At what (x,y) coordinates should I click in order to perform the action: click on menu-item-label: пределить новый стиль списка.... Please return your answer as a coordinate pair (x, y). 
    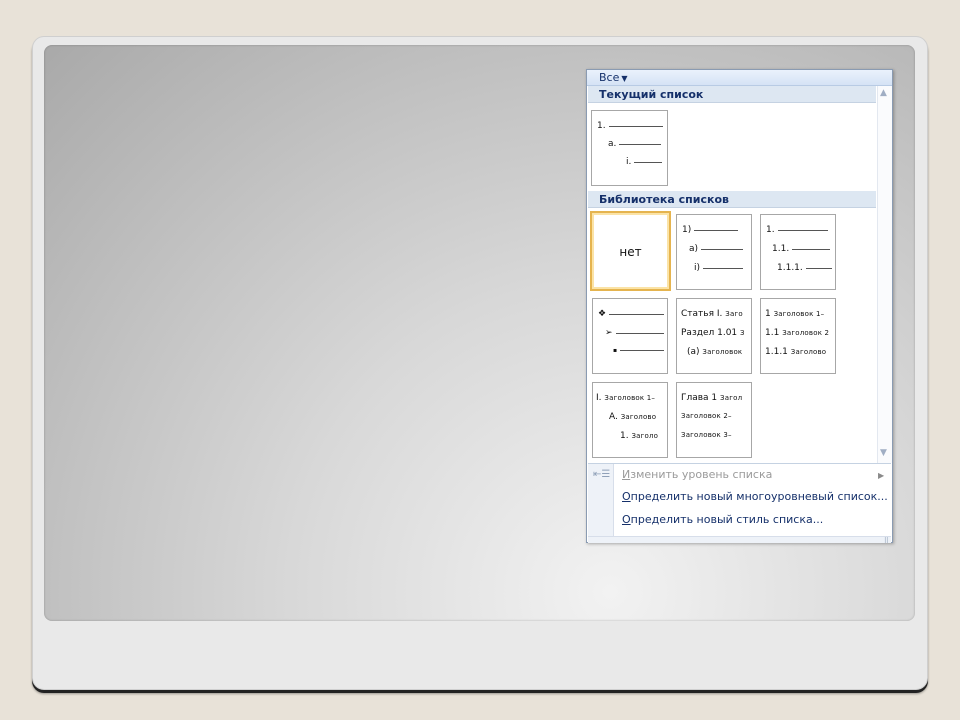
    Looking at the image, I should click on (727, 519).